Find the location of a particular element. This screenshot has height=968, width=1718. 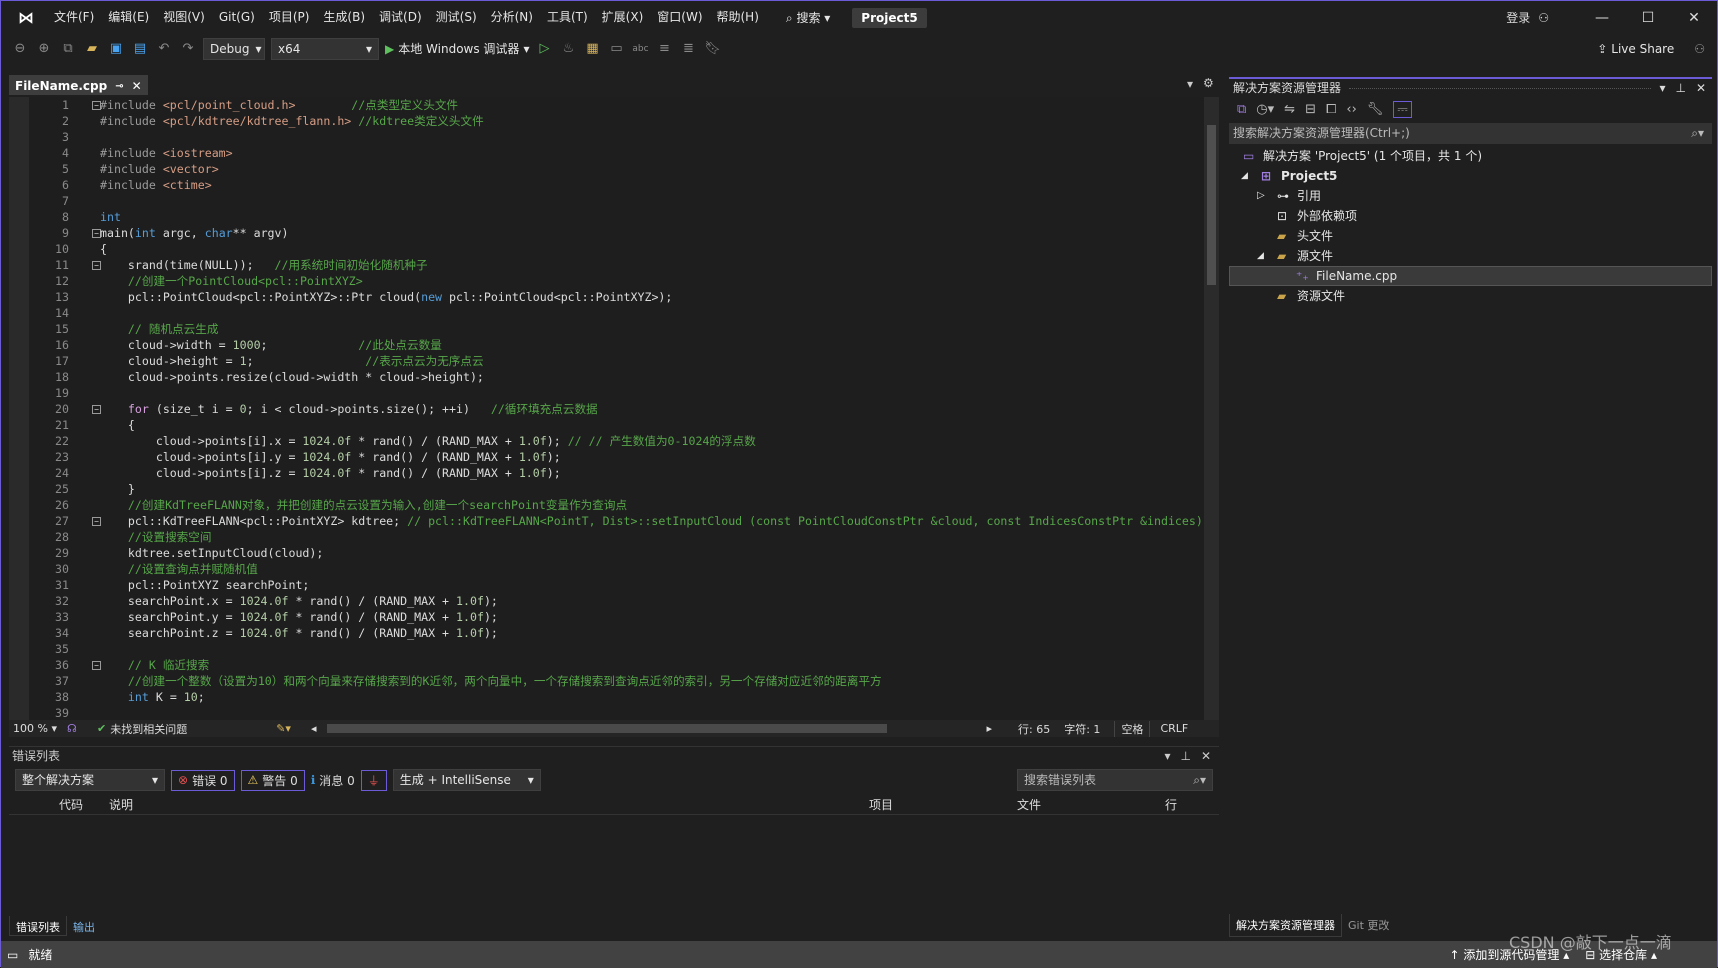

pending-changes-icon: ◷▾ is located at coordinates (1265, 109).